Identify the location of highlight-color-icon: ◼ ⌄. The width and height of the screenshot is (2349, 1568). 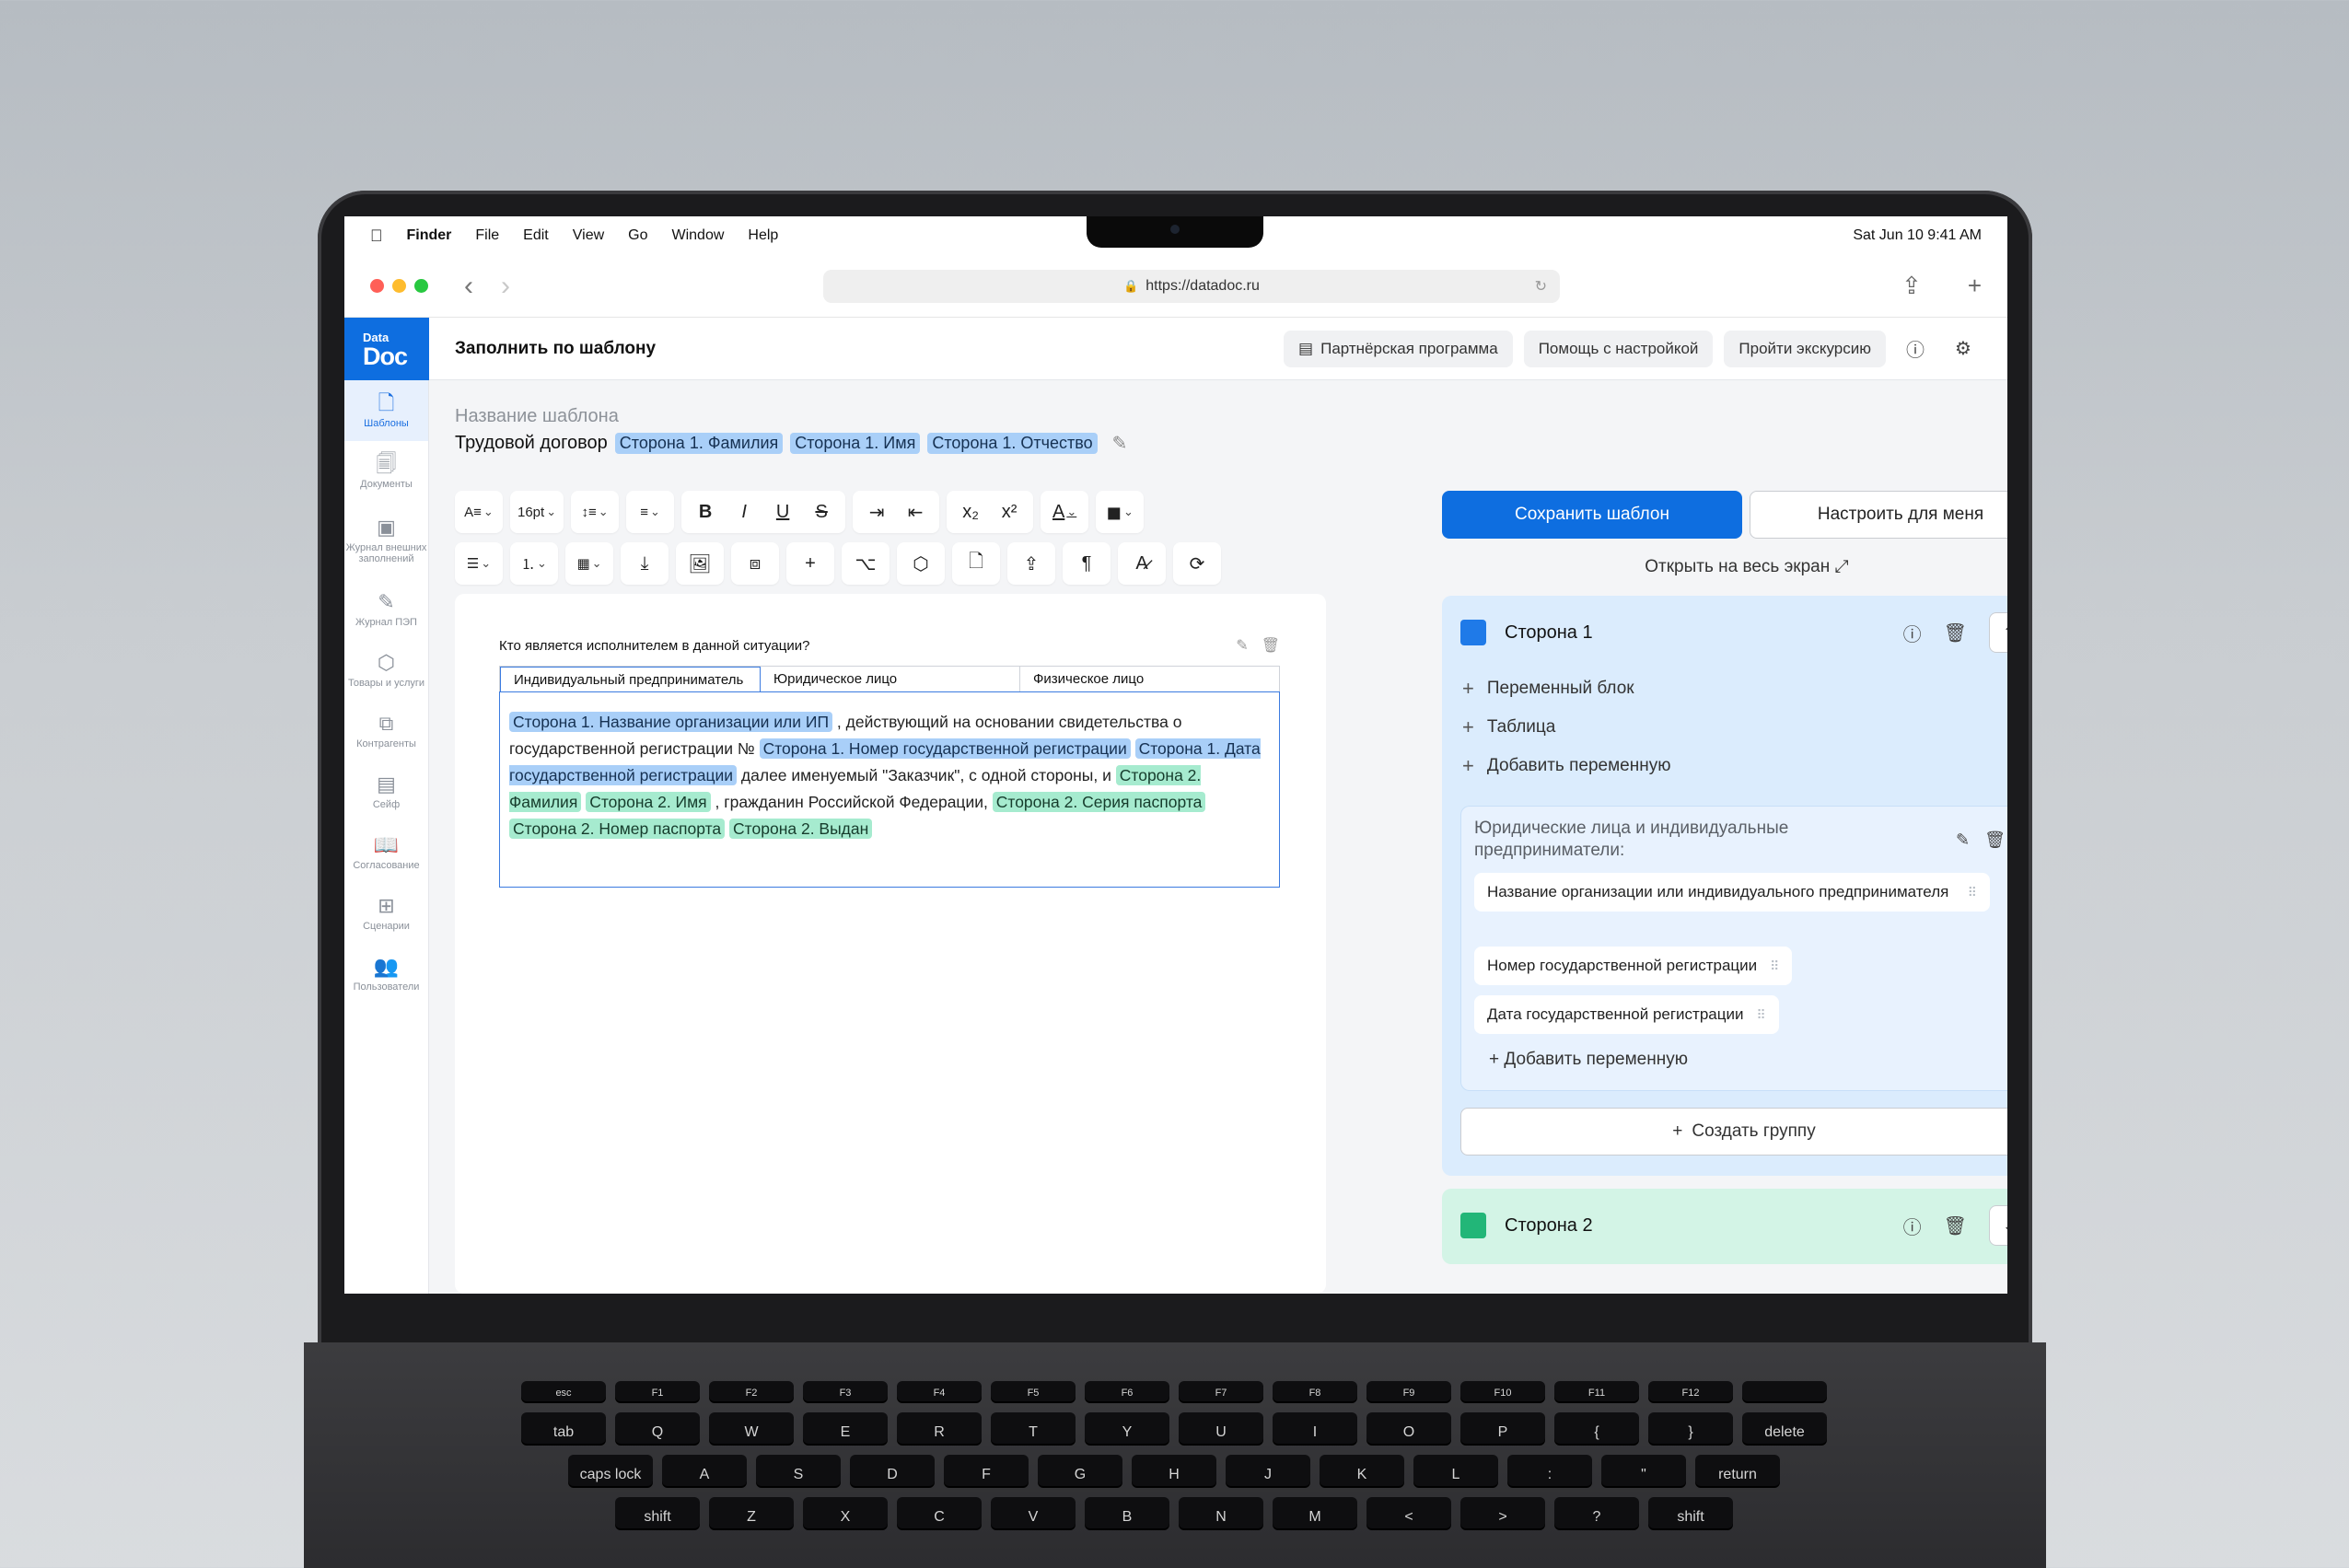
(1119, 511).